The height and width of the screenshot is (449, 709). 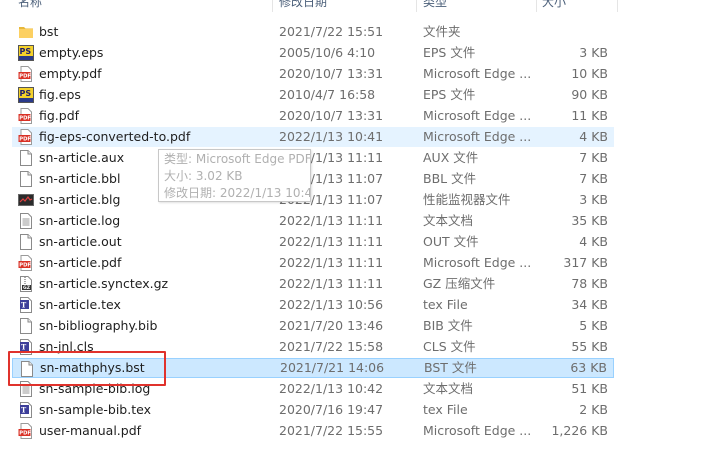 What do you see at coordinates (26, 284) in the screenshot?
I see `gz-archive-icon: GZ` at bounding box center [26, 284].